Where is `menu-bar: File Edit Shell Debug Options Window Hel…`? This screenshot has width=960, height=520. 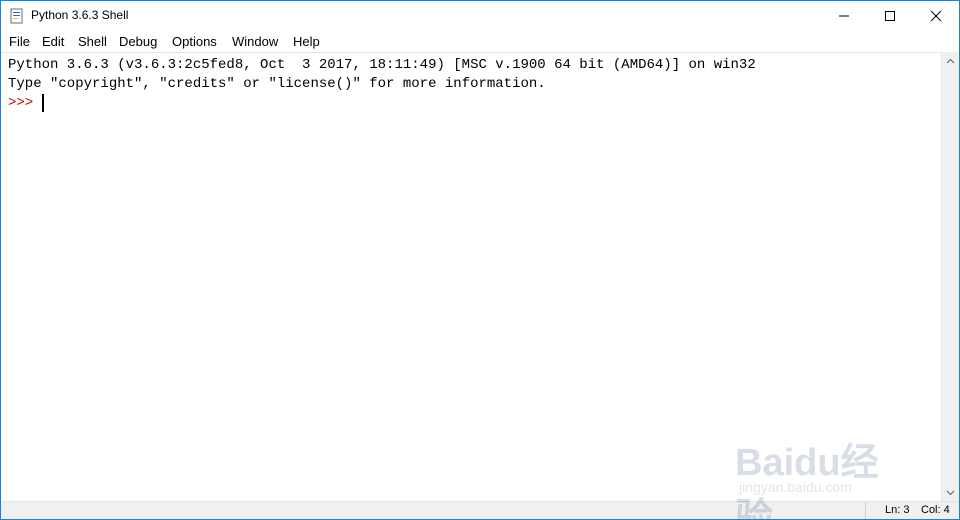
menu-bar: File Edit Shell Debug Options Window Hel… is located at coordinates (480, 41).